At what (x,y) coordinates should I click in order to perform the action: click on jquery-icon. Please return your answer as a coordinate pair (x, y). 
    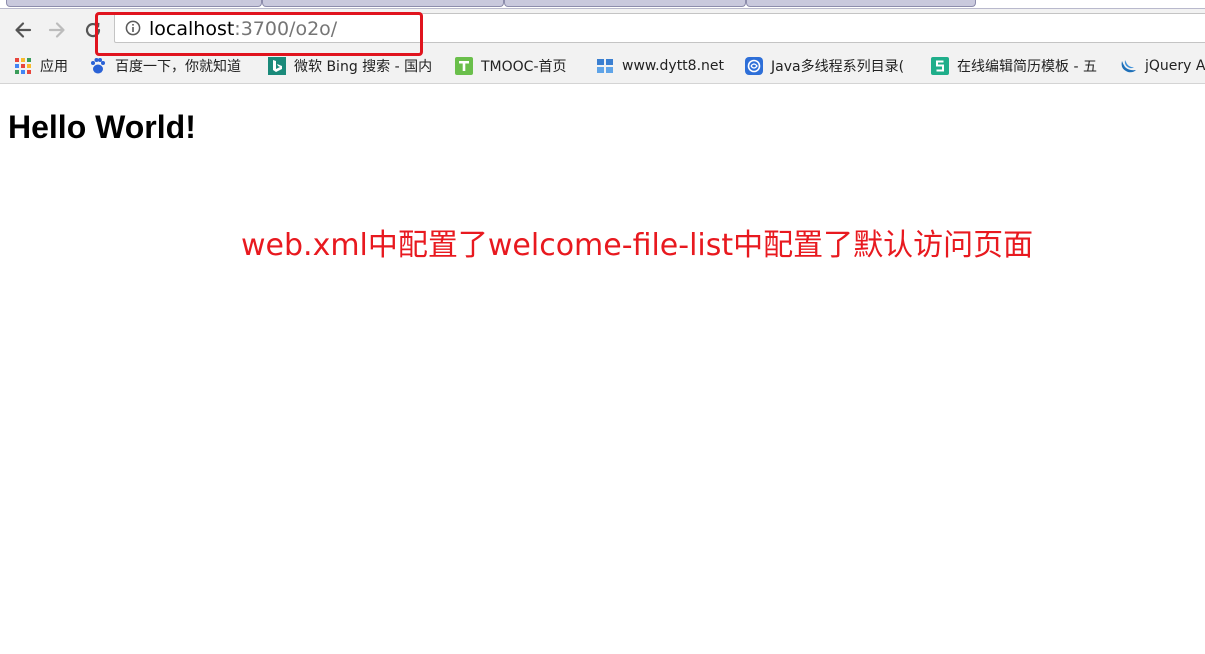
    Looking at the image, I should click on (1128, 66).